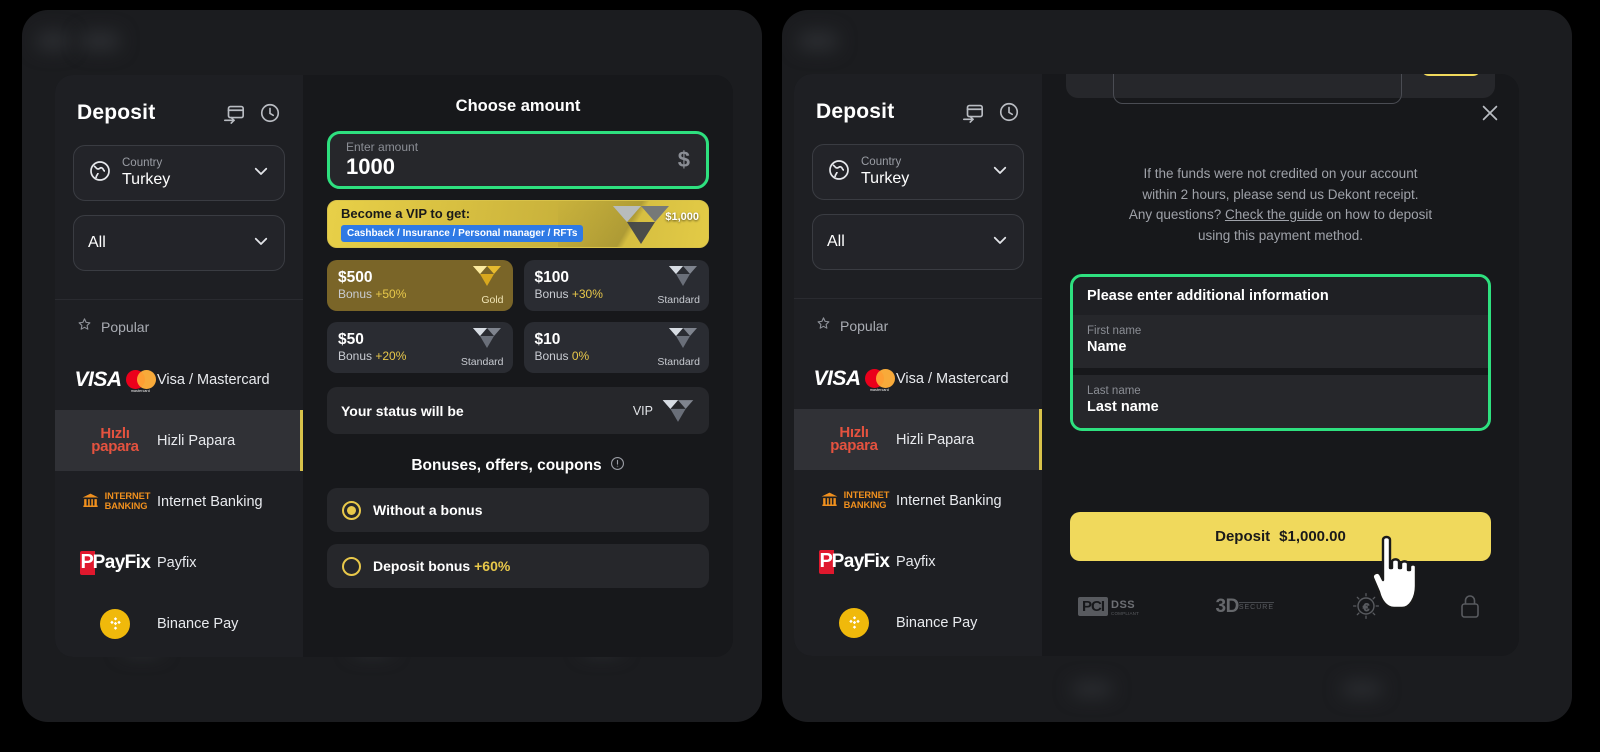 This screenshot has width=1600, height=752. I want to click on preset-bonus-value: 0%, so click(580, 355).